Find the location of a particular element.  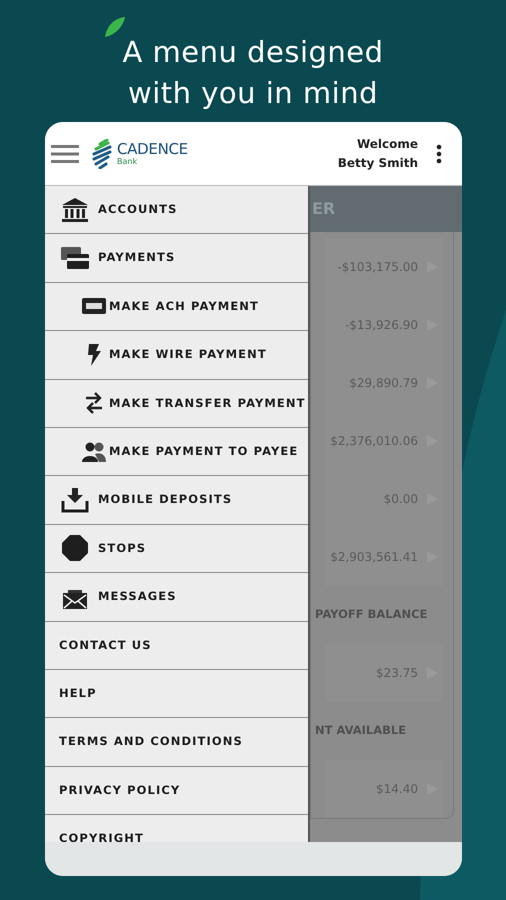

download-tray-icon is located at coordinates (74, 500).